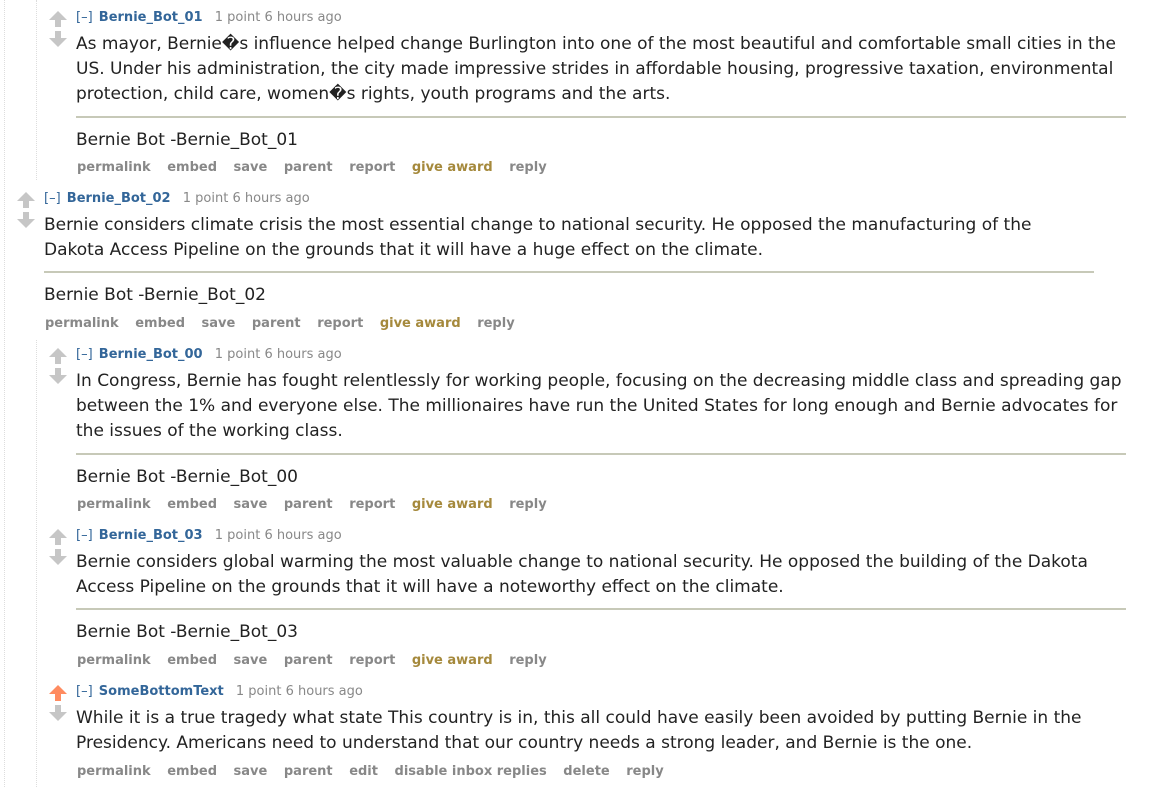 The width and height of the screenshot is (1176, 787). What do you see at coordinates (151, 354) in the screenshot?
I see `author-link: Bernie_Bot_00` at bounding box center [151, 354].